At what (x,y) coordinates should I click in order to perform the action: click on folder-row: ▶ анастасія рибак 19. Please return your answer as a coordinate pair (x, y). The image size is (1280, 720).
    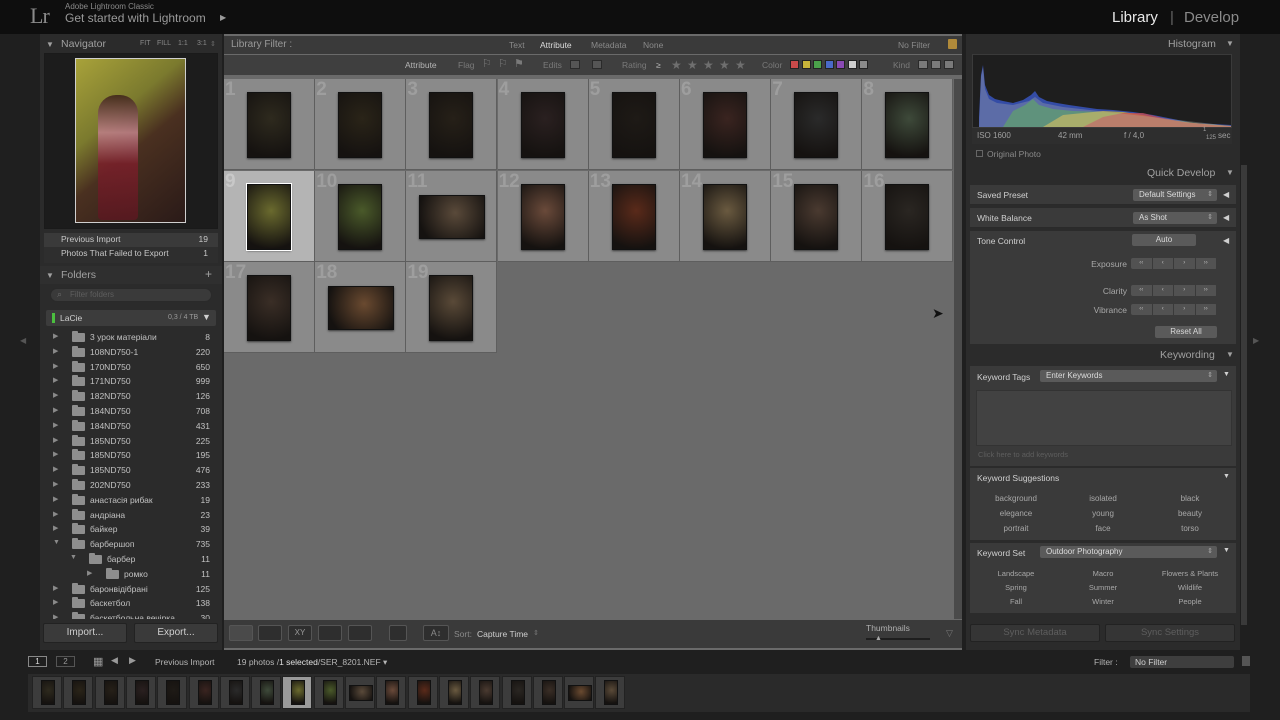
    Looking at the image, I should click on (131, 500).